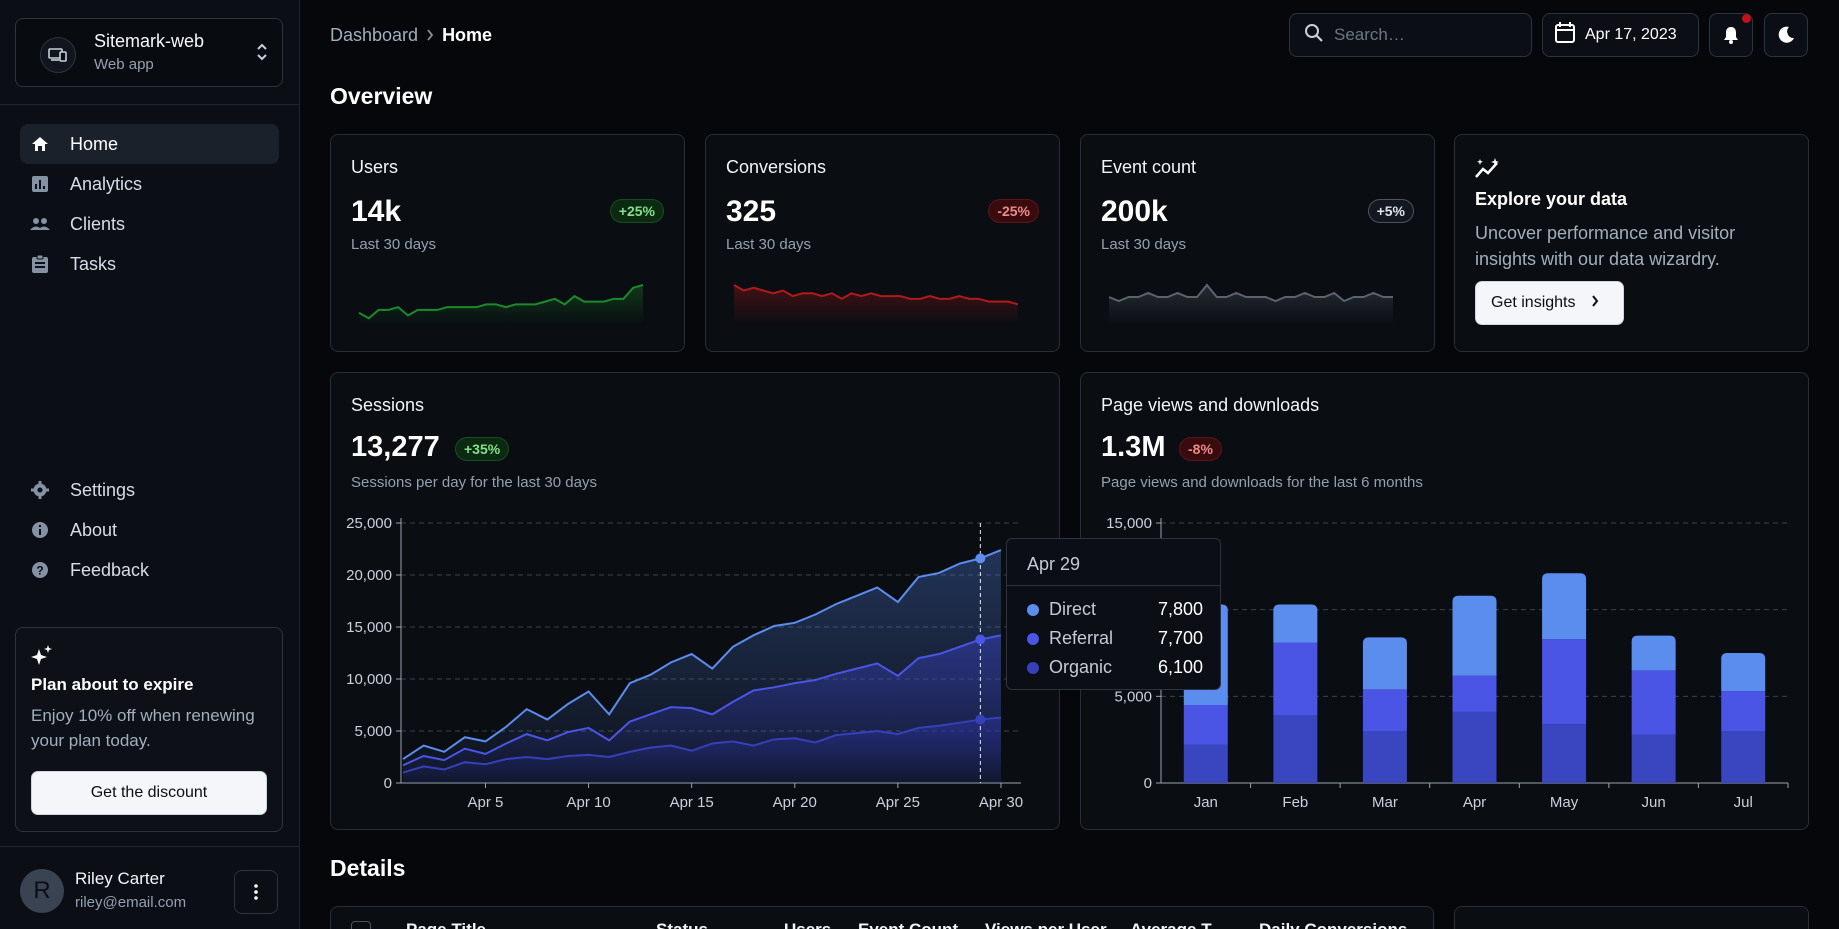 This screenshot has height=929, width=1839. I want to click on nav-item-label: Home, so click(94, 143).